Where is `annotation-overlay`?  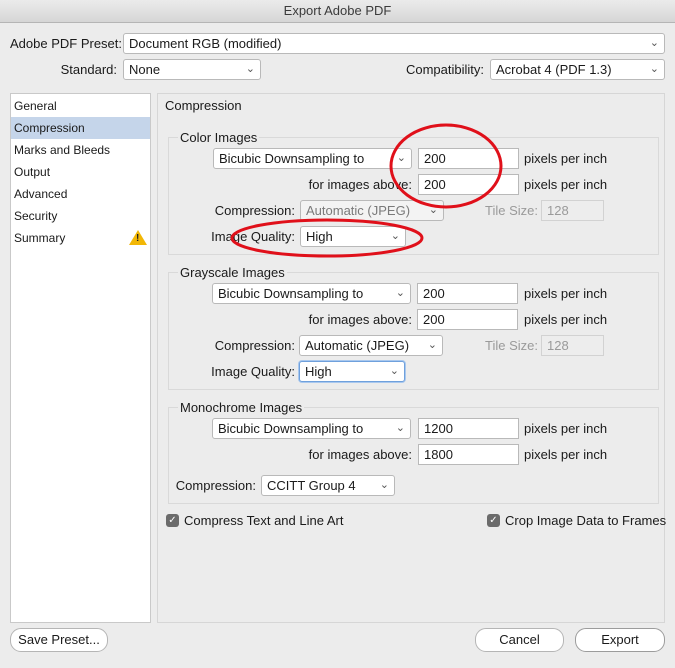 annotation-overlay is located at coordinates (366, 190).